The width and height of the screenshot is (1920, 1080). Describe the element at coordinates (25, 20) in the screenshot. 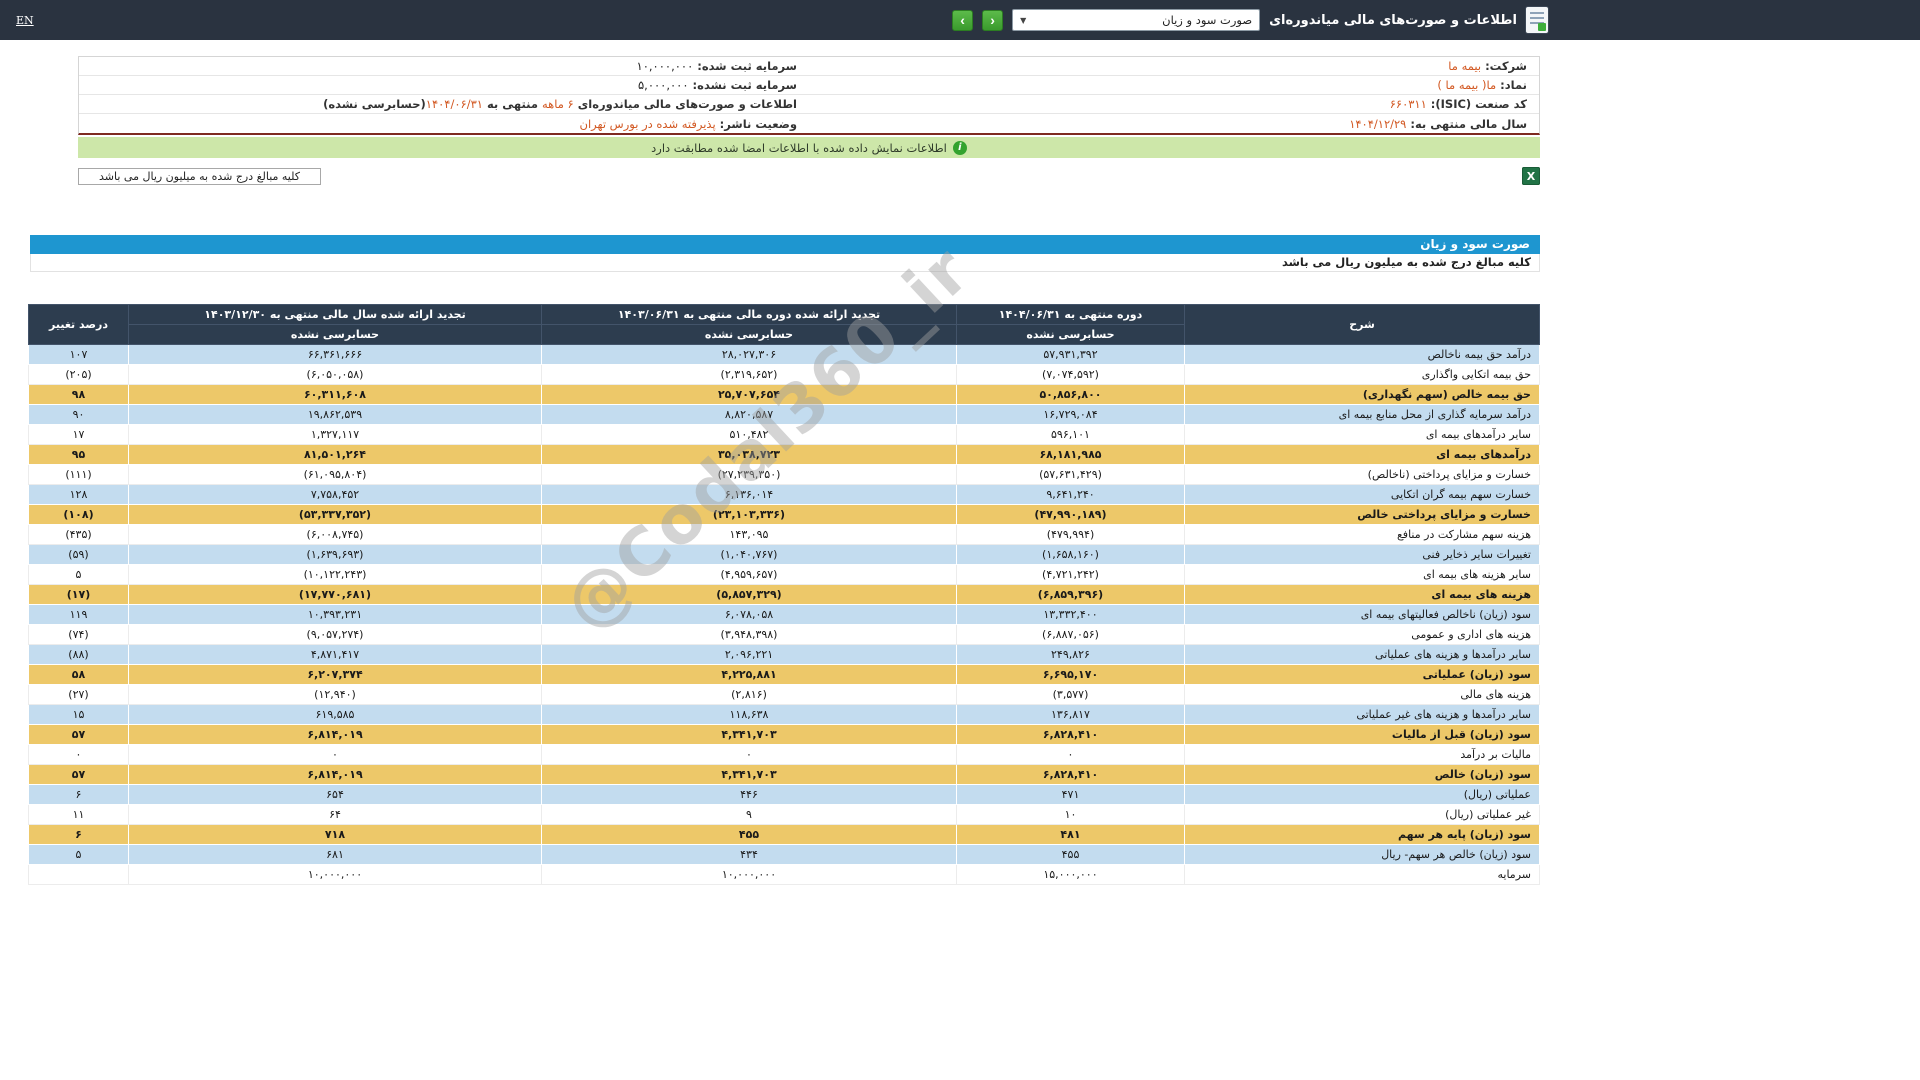

I see `language-link: EN` at that location.